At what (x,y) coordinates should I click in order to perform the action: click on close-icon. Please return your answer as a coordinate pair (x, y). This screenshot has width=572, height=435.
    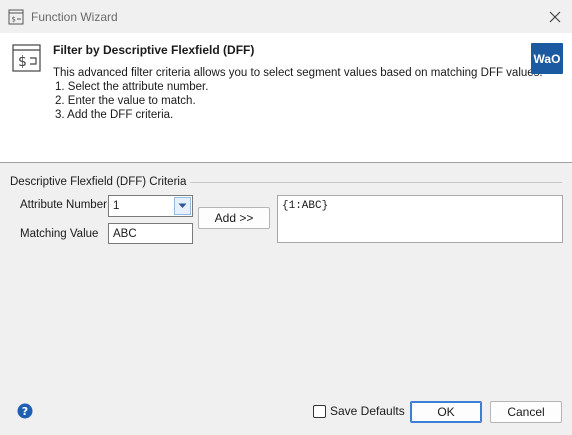
    Looking at the image, I should click on (555, 17).